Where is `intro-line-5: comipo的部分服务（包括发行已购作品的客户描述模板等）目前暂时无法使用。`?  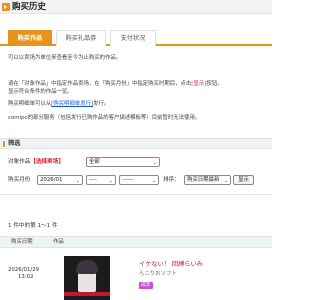
intro-line-5: comipo的部分服务（包括发行已购作品的客户描述模板等）目前暂时无法使用。 is located at coordinates (104, 118).